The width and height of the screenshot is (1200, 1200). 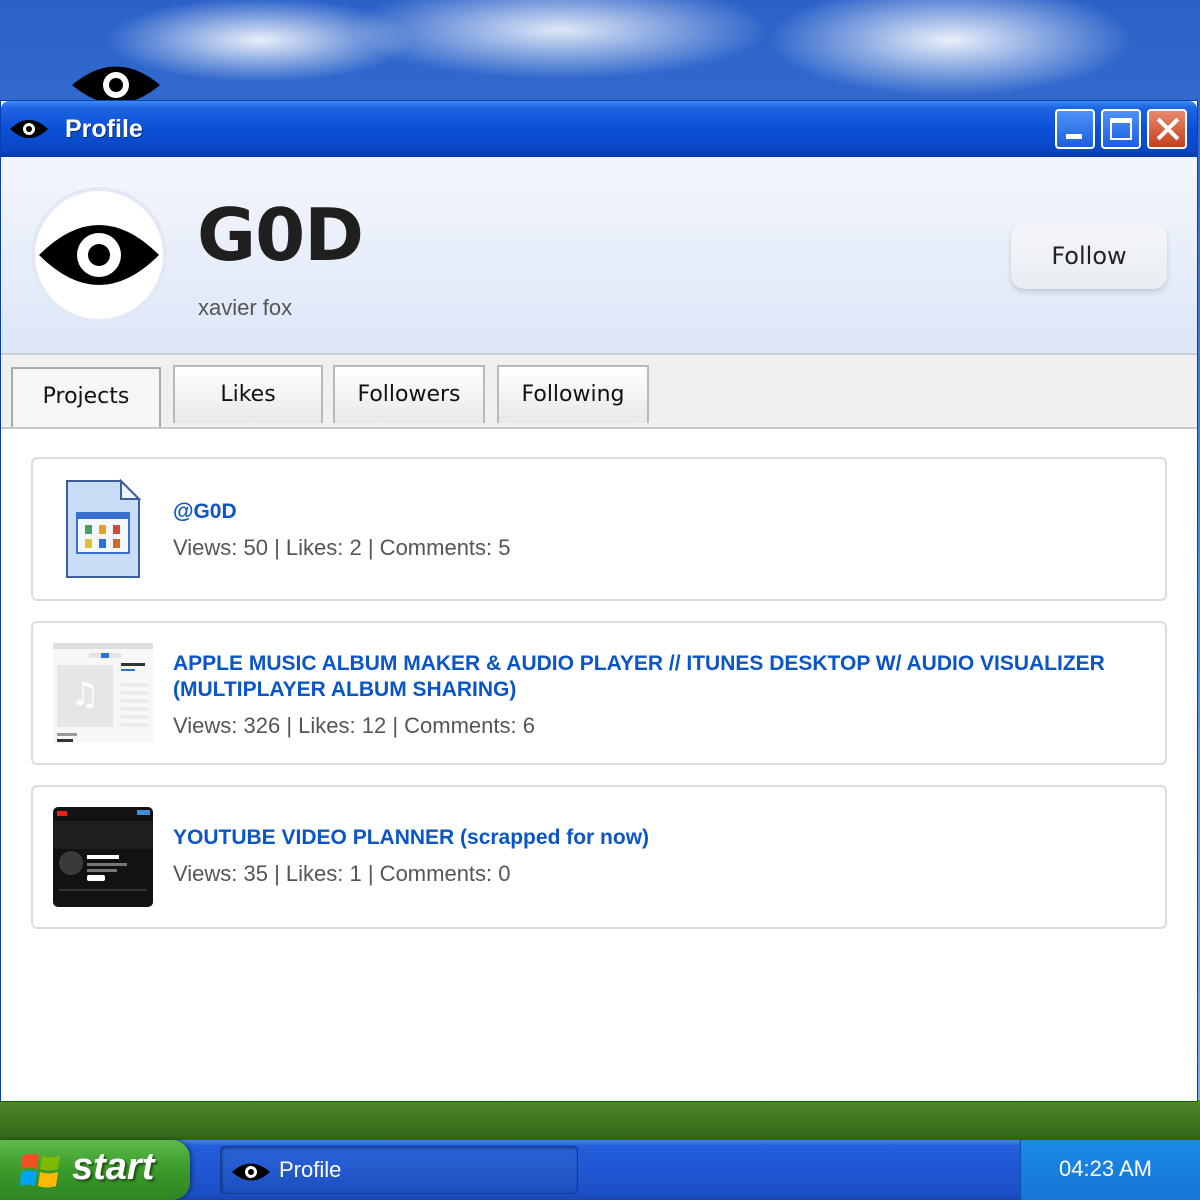 What do you see at coordinates (280, 235) in the screenshot?
I see `profile-username: G0D` at bounding box center [280, 235].